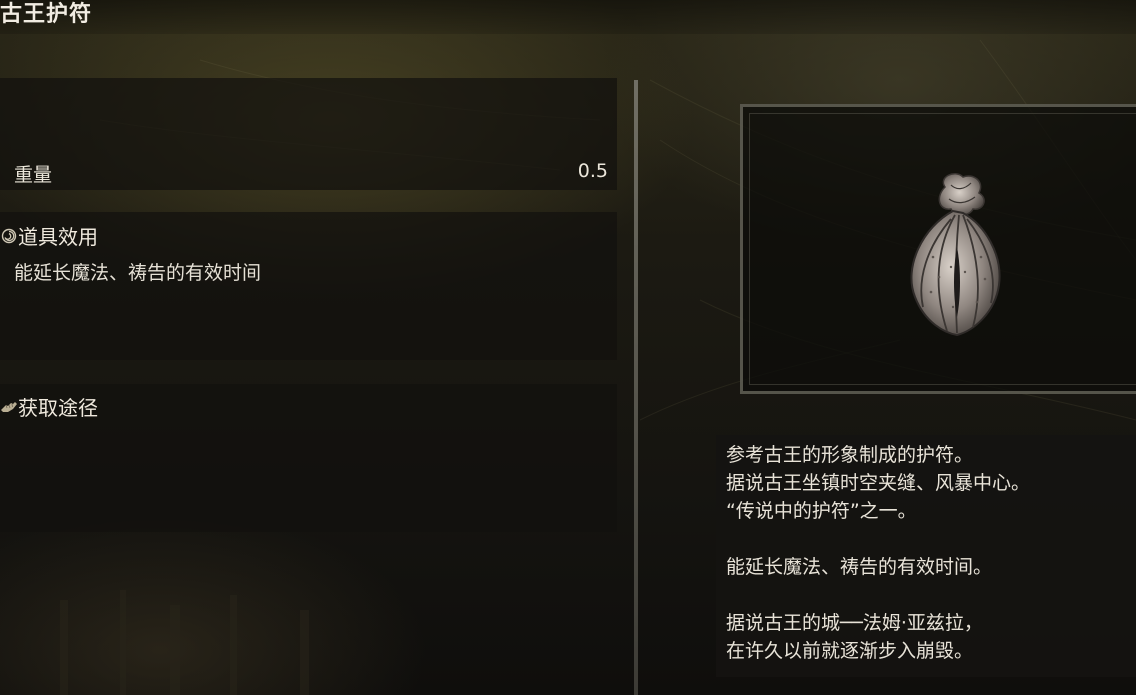 The width and height of the screenshot is (1136, 695). What do you see at coordinates (821, 511) in the screenshot?
I see `description-line: “传说中的护符”之一。` at bounding box center [821, 511].